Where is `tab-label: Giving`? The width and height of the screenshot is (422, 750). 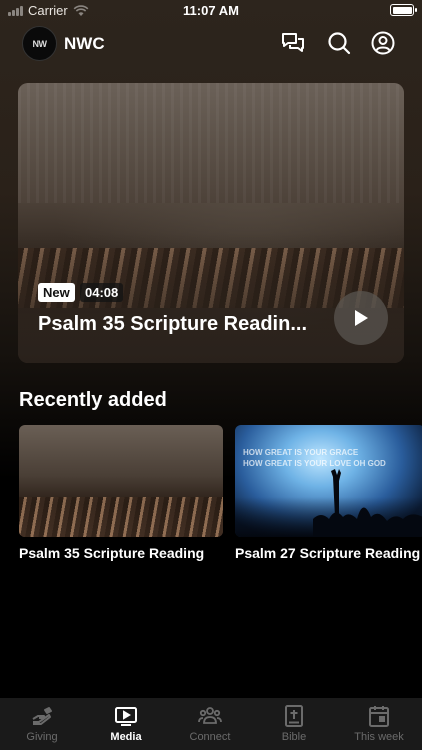
tab-label: Giving is located at coordinates (42, 737).